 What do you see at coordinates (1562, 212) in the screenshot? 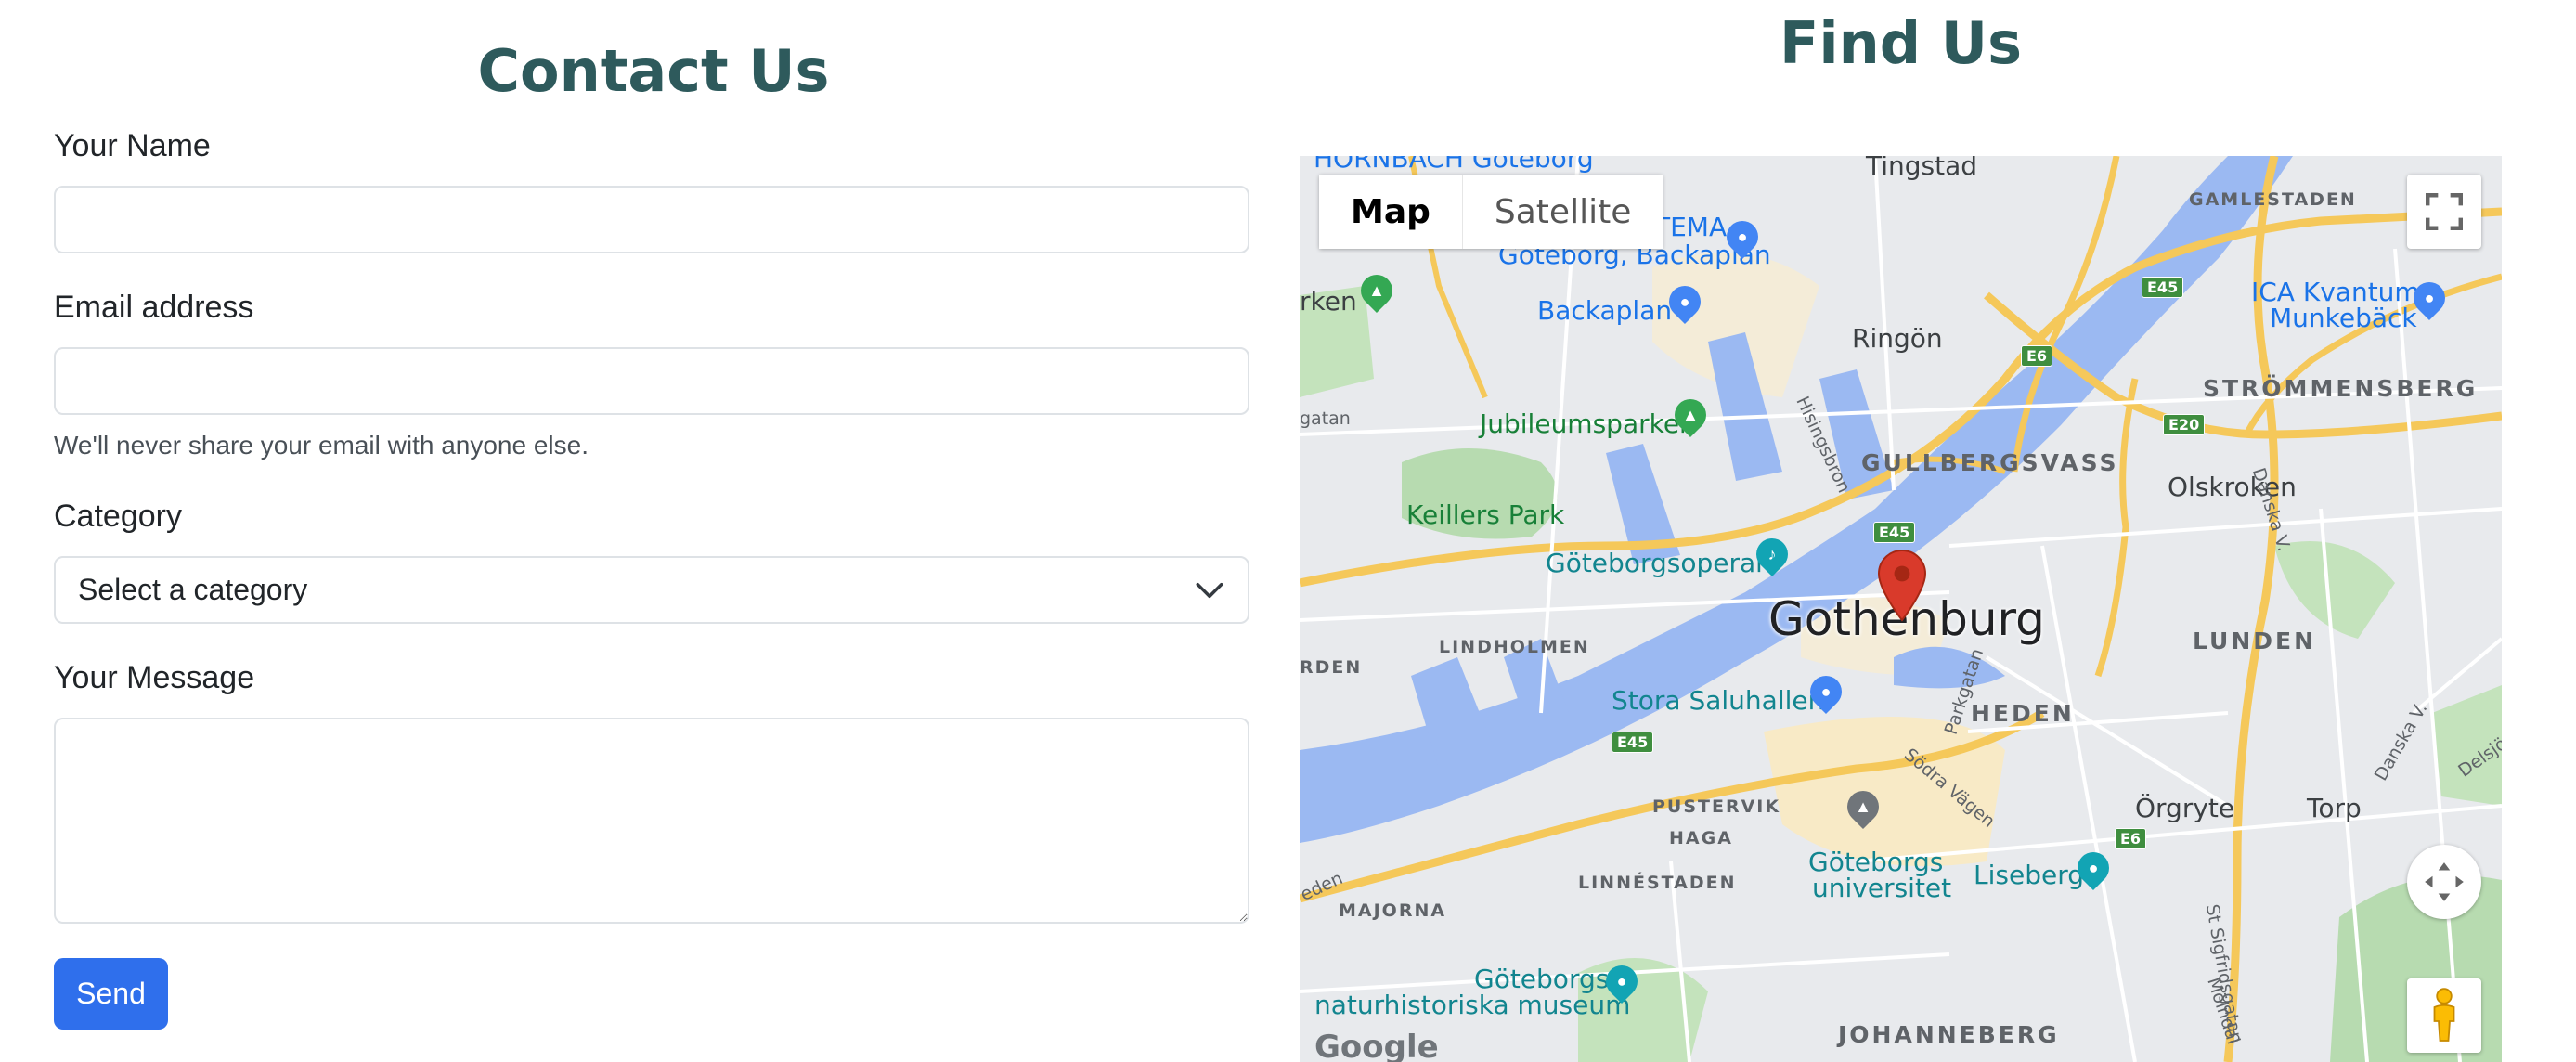
I see `map-type-satellite-button: Satellite` at bounding box center [1562, 212].